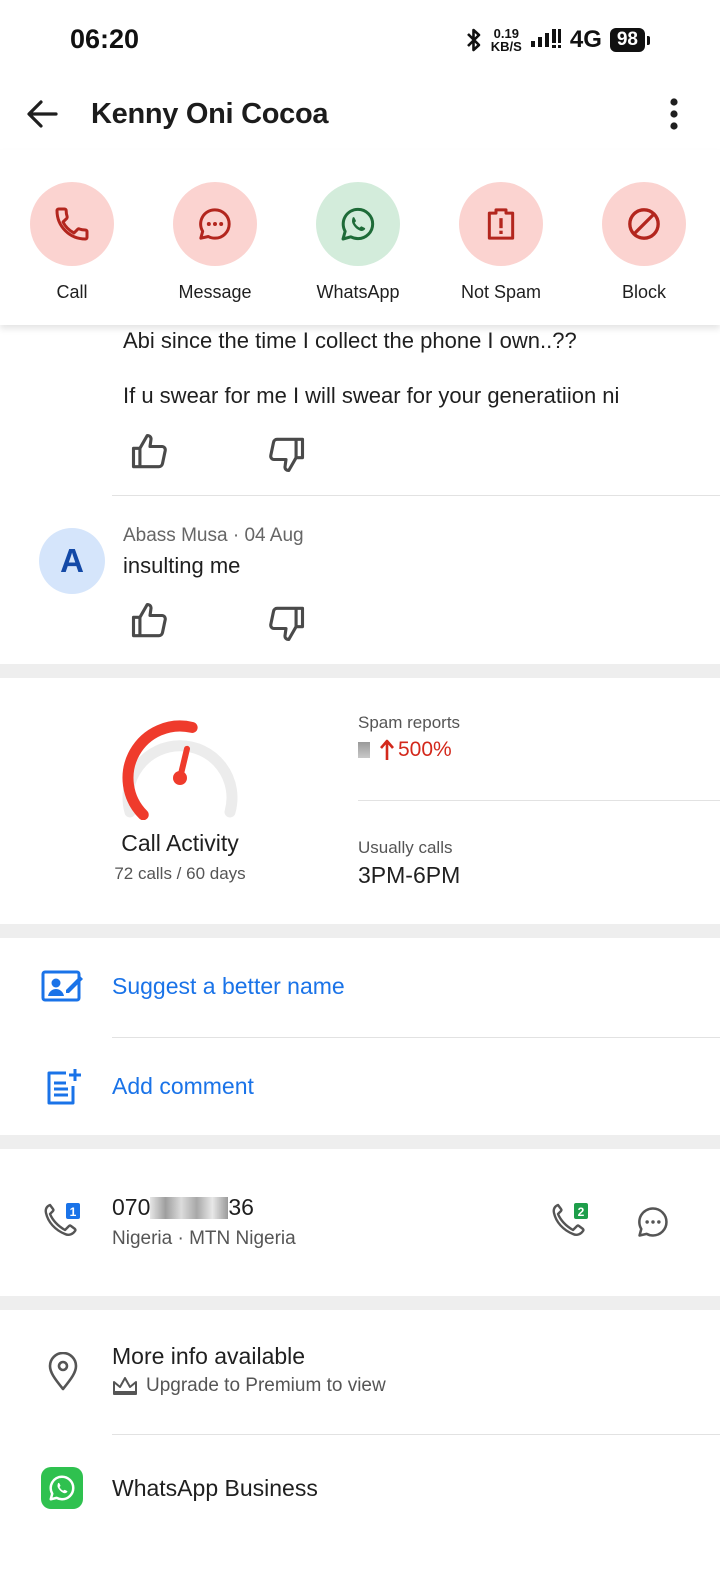 Image resolution: width=720 pixels, height=1576 pixels. Describe the element at coordinates (474, 40) in the screenshot. I see `bluetooth-icon` at that location.